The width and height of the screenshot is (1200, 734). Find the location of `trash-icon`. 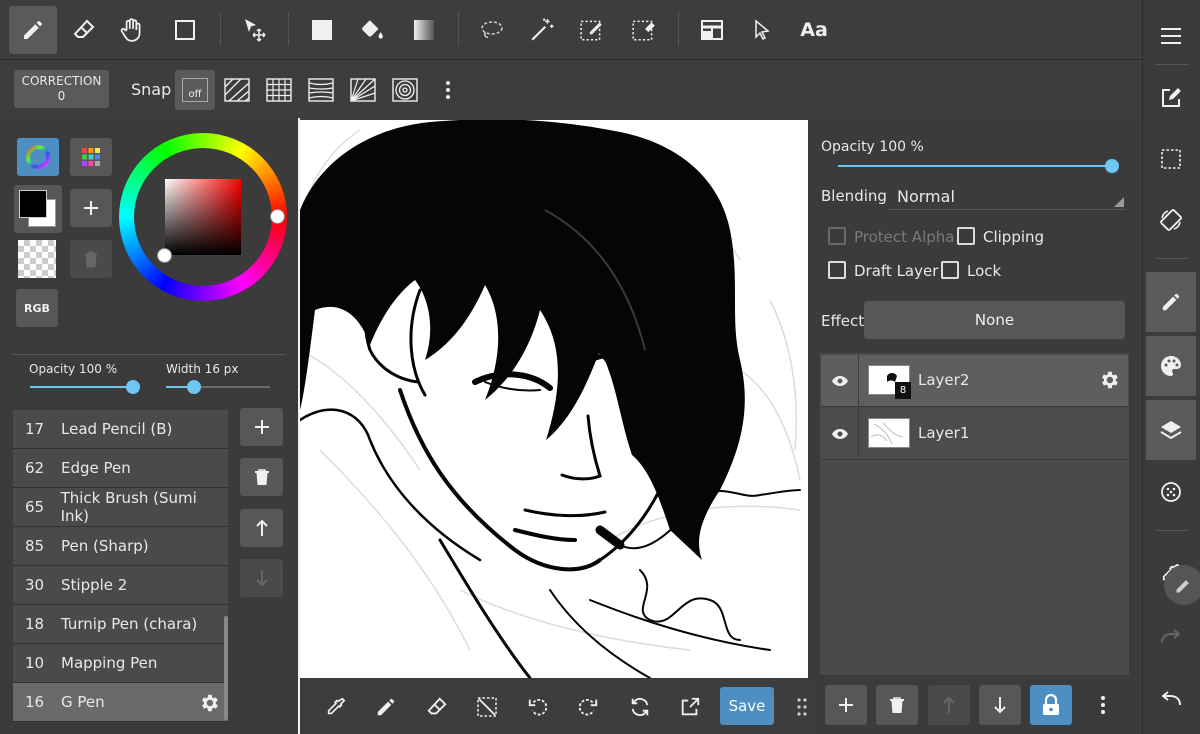

trash-icon is located at coordinates (91, 259).